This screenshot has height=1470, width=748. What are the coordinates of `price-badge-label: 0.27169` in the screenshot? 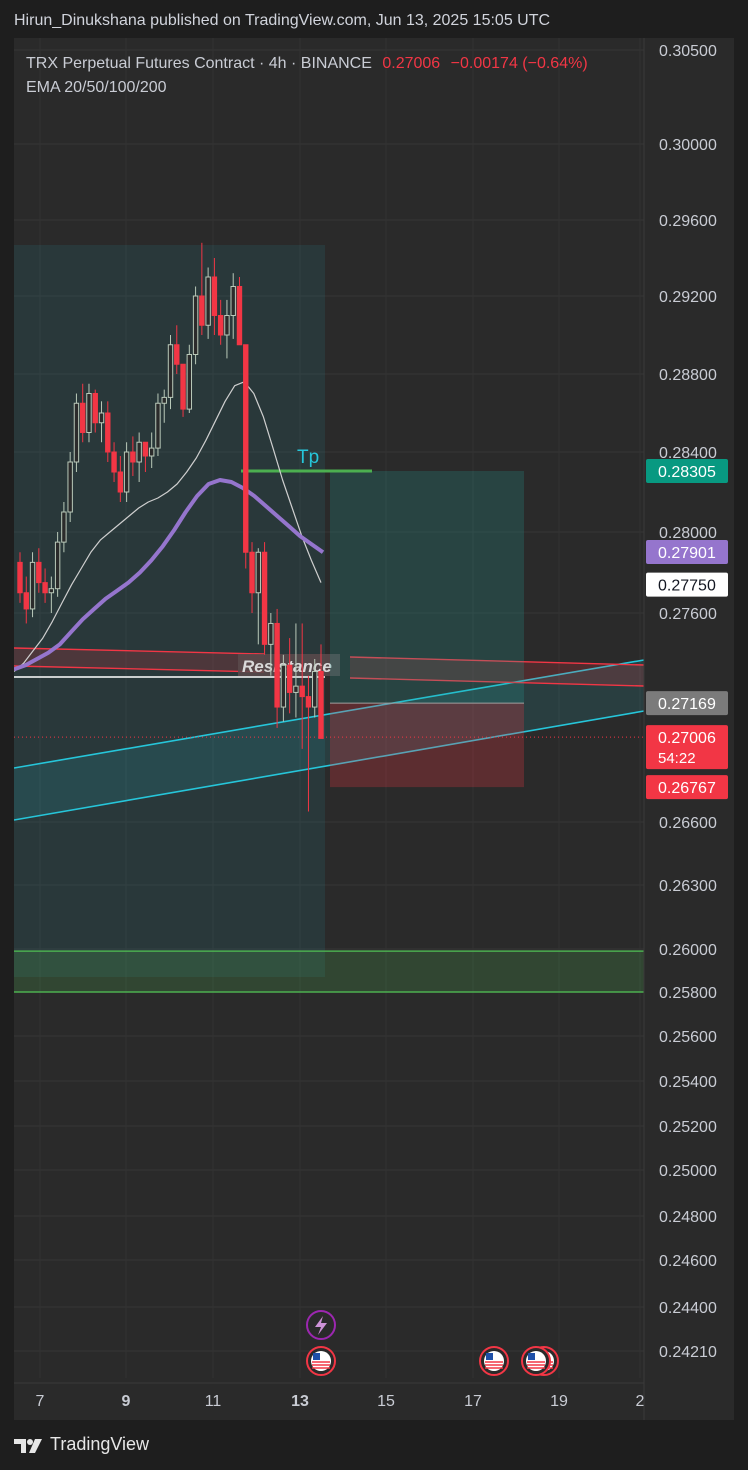 It's located at (687, 704).